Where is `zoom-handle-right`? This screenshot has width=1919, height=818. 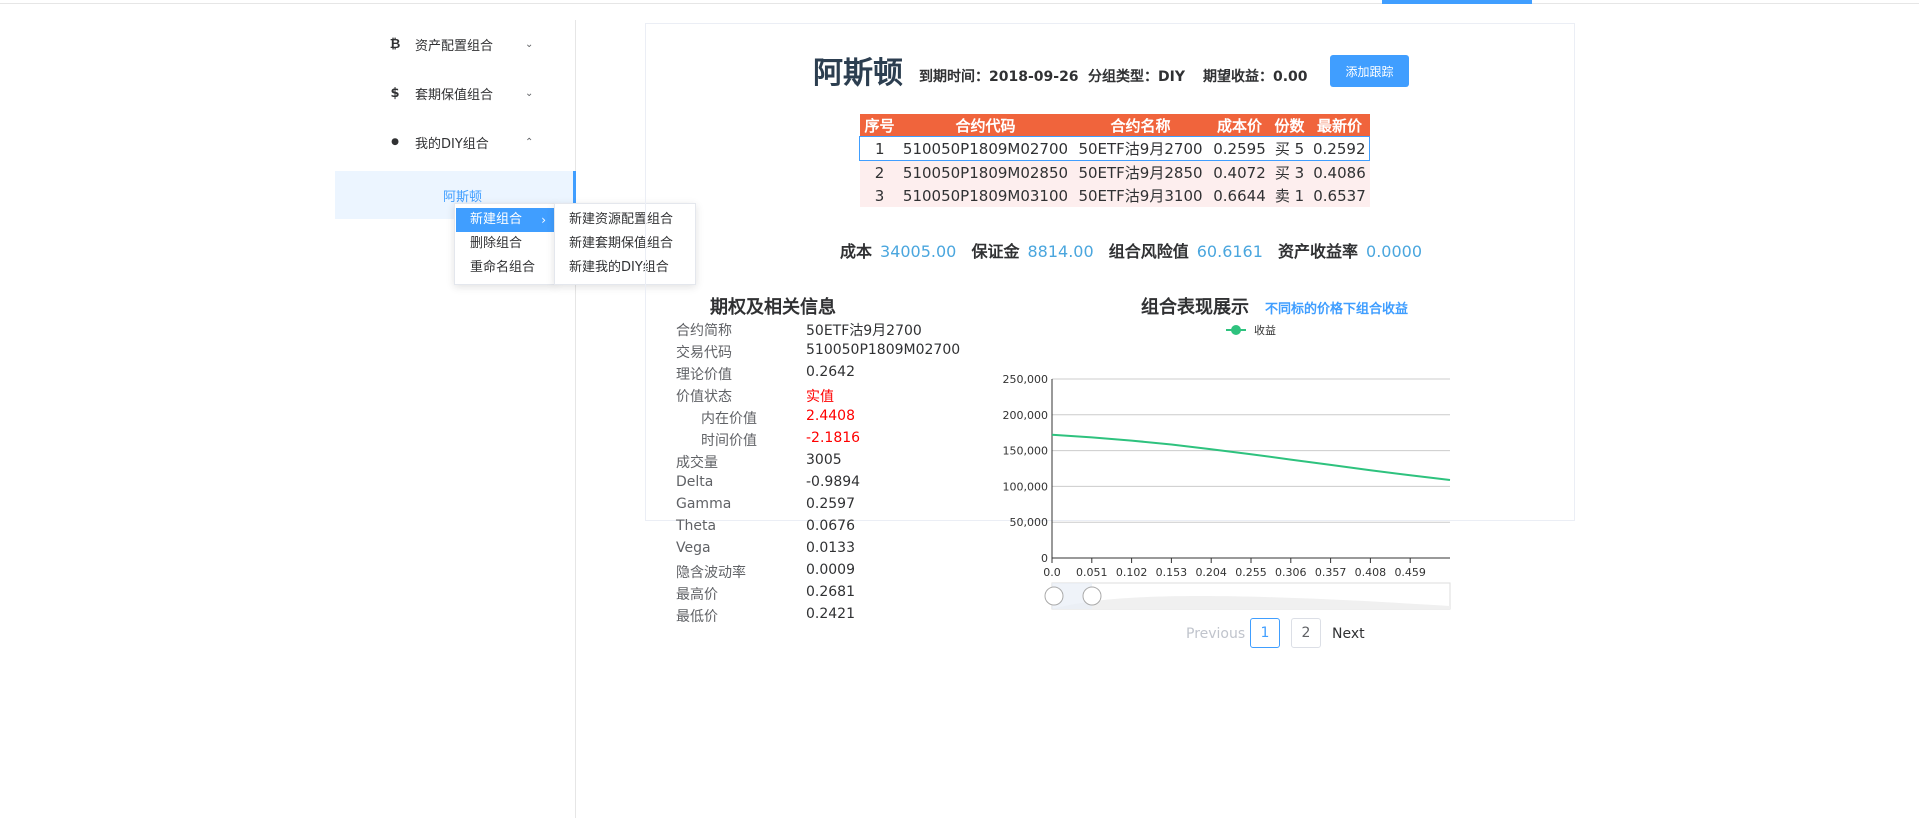 zoom-handle-right is located at coordinates (1092, 596).